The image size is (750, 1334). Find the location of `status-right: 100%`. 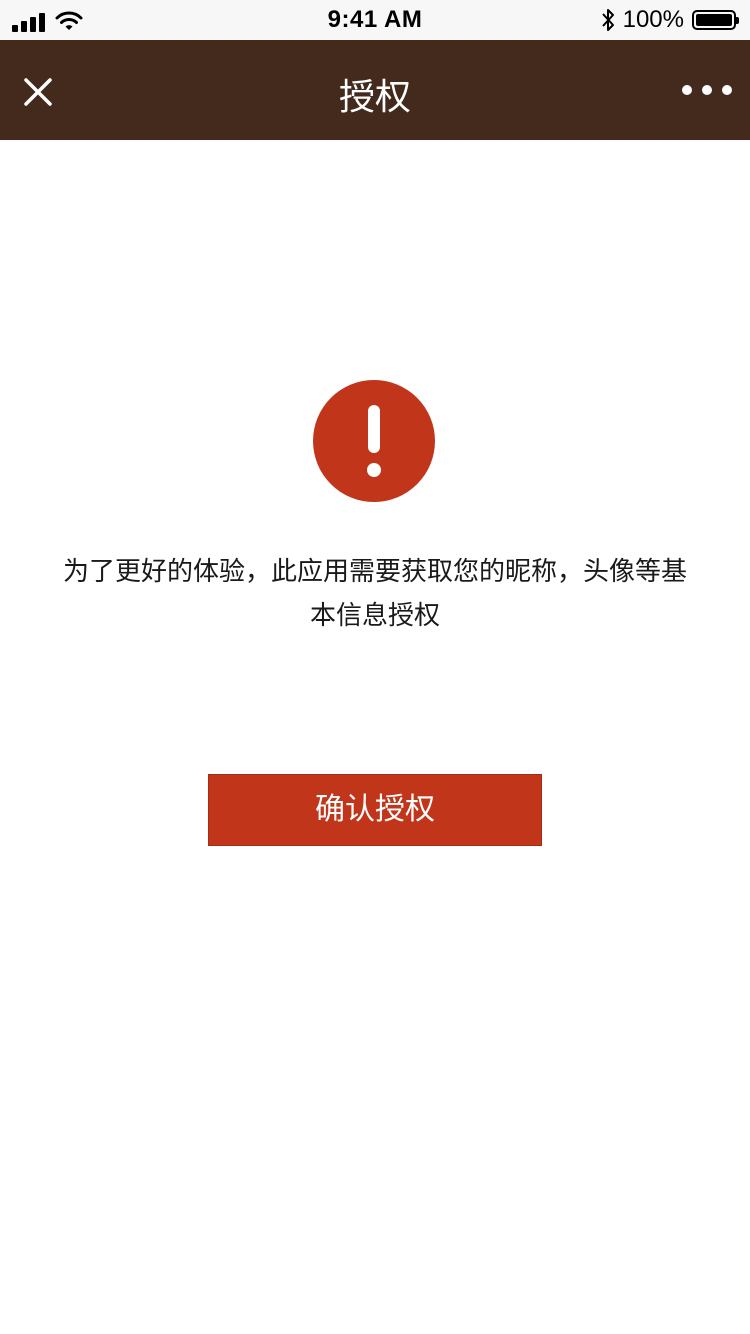

status-right: 100% is located at coordinates (670, 20).